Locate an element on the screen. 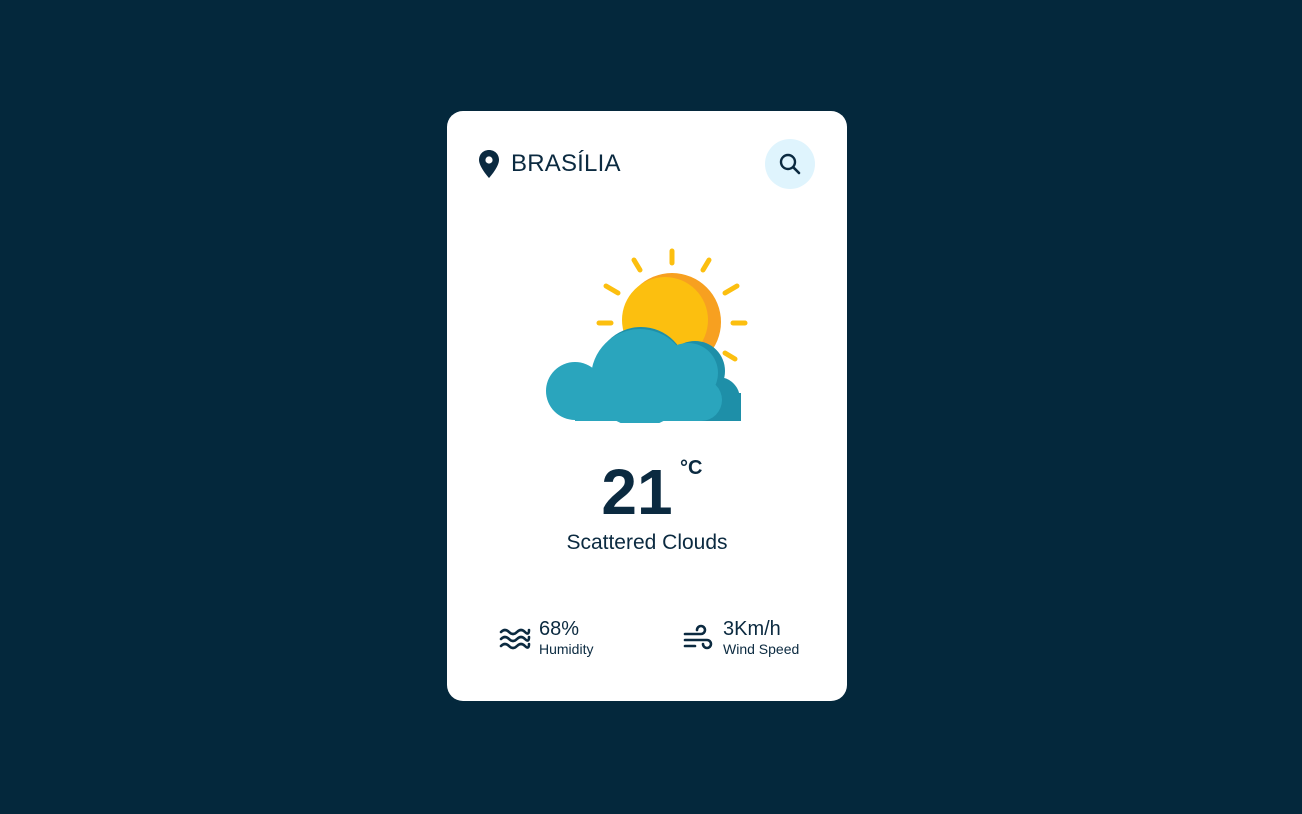 This screenshot has height=814, width=1302. city-name: BRASÍLIA is located at coordinates (566, 163).